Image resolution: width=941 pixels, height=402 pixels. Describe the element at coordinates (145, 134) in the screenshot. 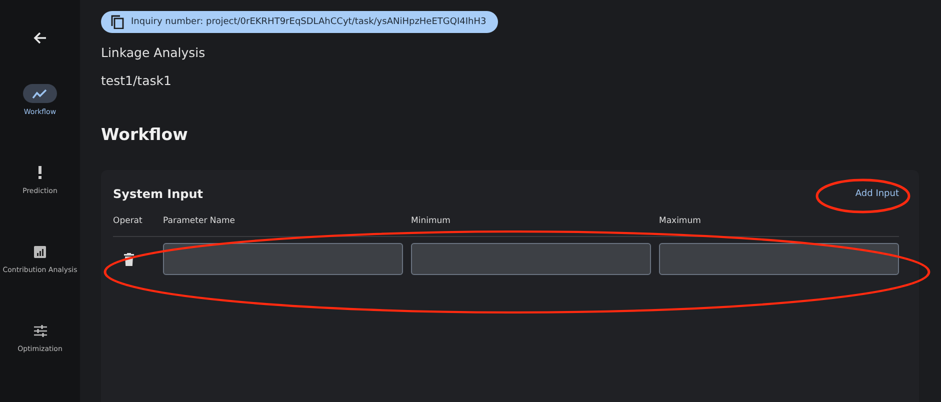

I see `section-title: Workflow` at that location.